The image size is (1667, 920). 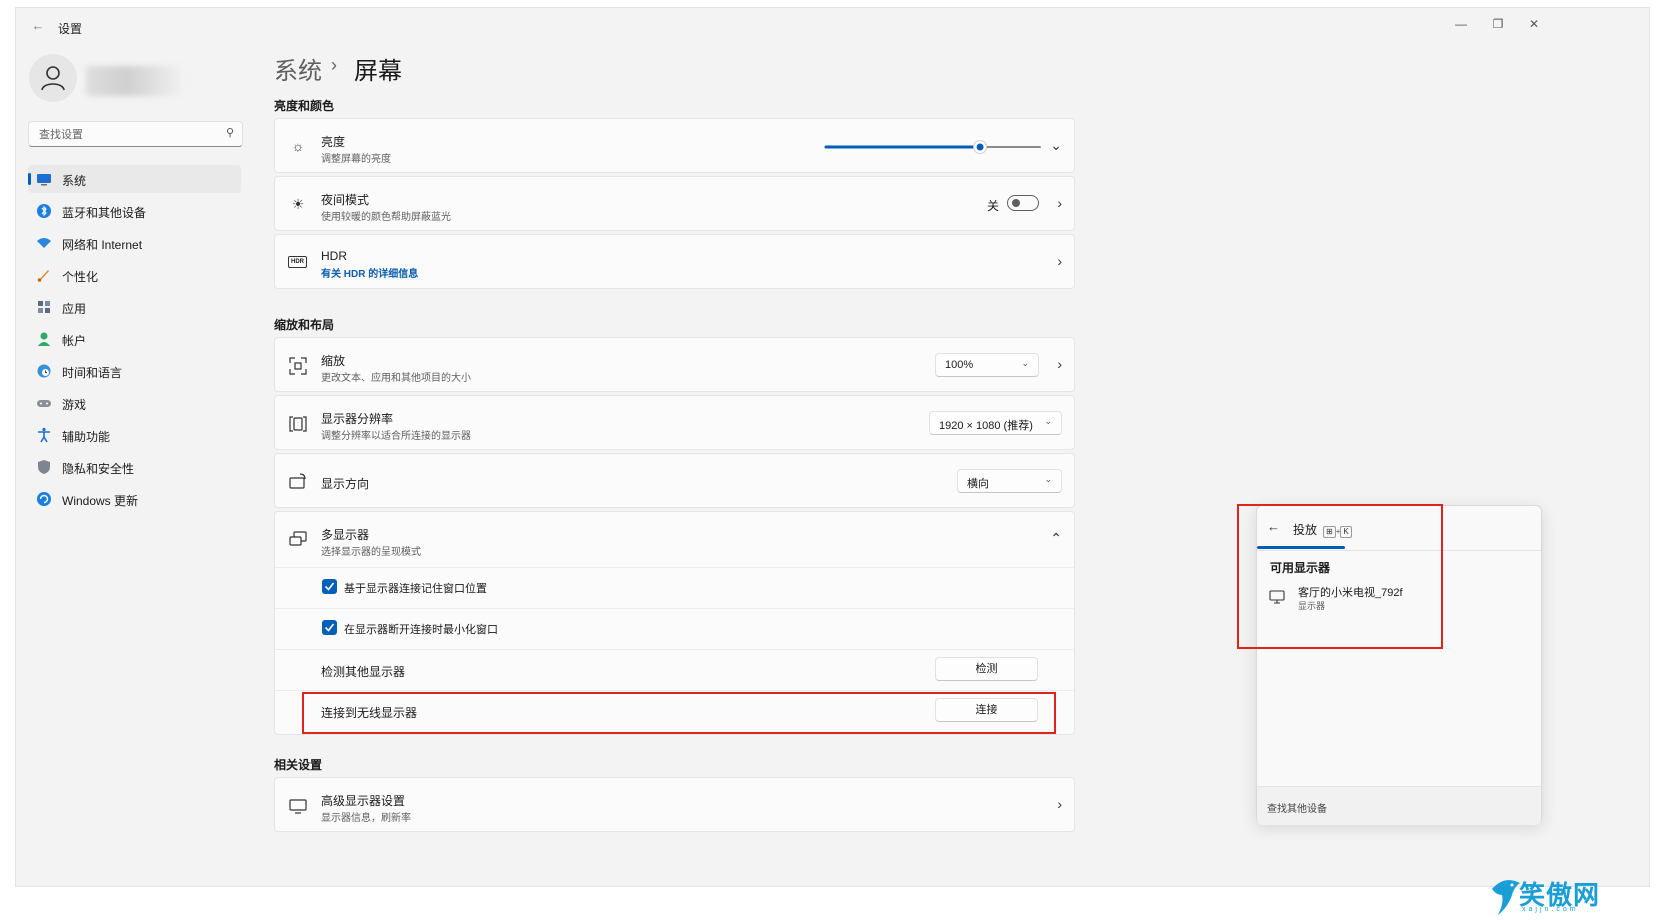 What do you see at coordinates (298, 146) in the screenshot?
I see `sun-icon: ☼` at bounding box center [298, 146].